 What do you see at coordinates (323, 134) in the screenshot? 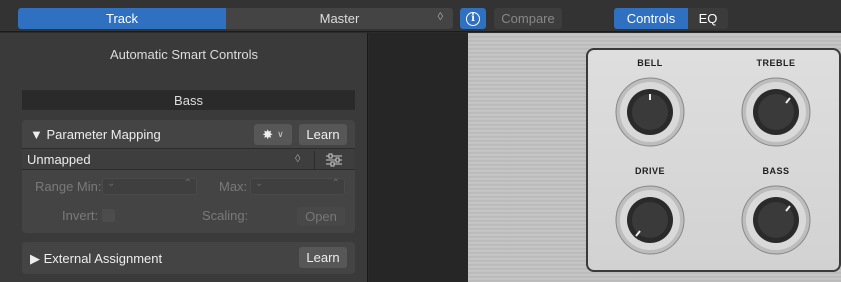
I see `learn-button: Learn` at bounding box center [323, 134].